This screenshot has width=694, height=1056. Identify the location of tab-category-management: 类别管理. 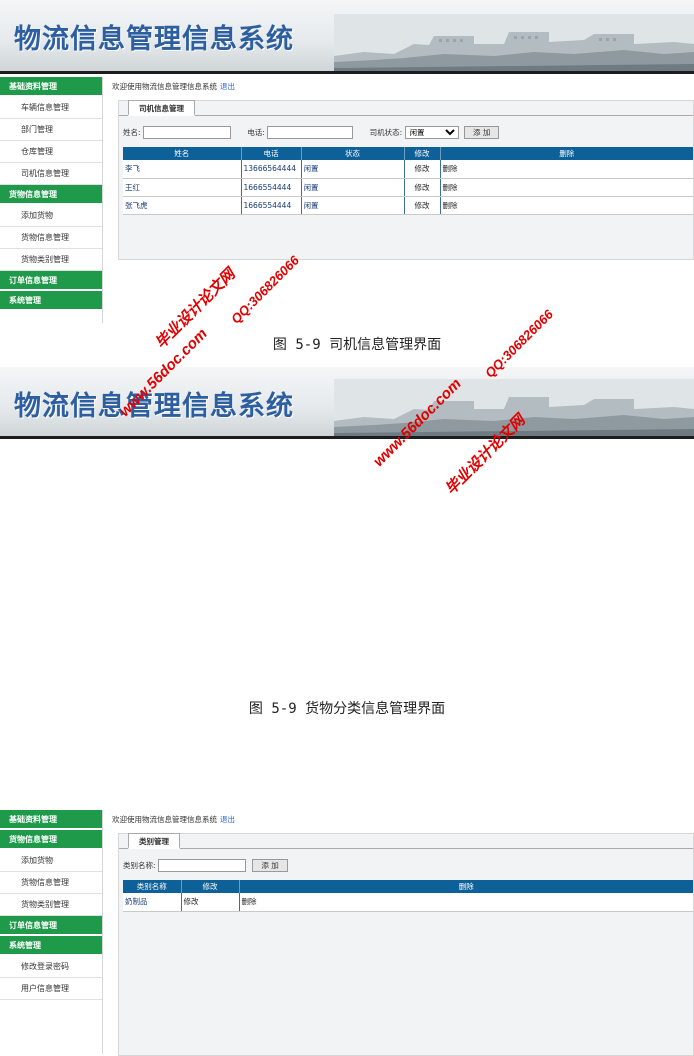
(154, 841).